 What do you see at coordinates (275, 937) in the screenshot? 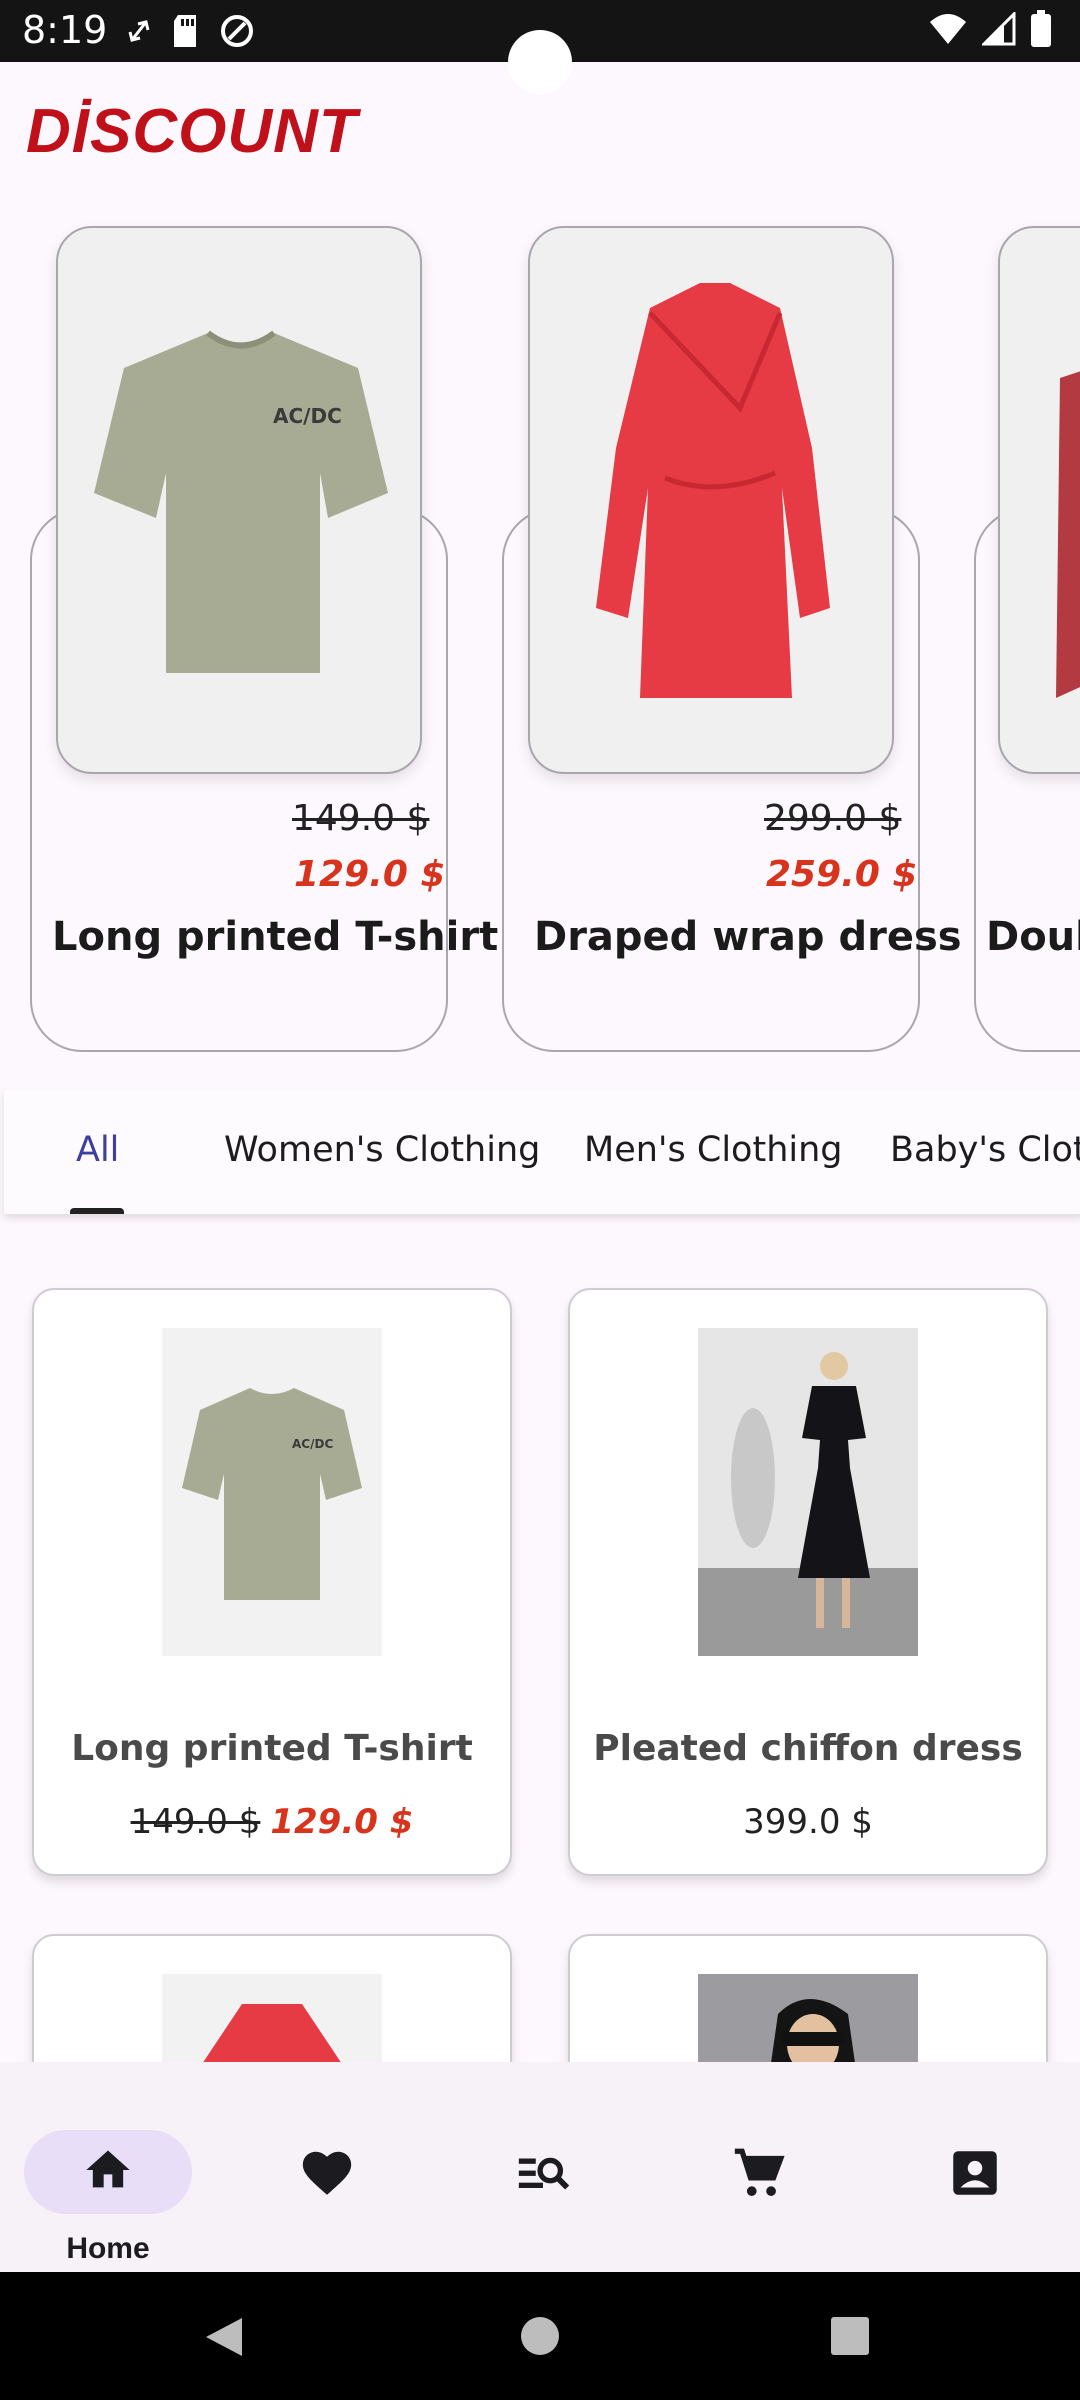
I see `discount-product-name: Long printed T-shirt` at bounding box center [275, 937].